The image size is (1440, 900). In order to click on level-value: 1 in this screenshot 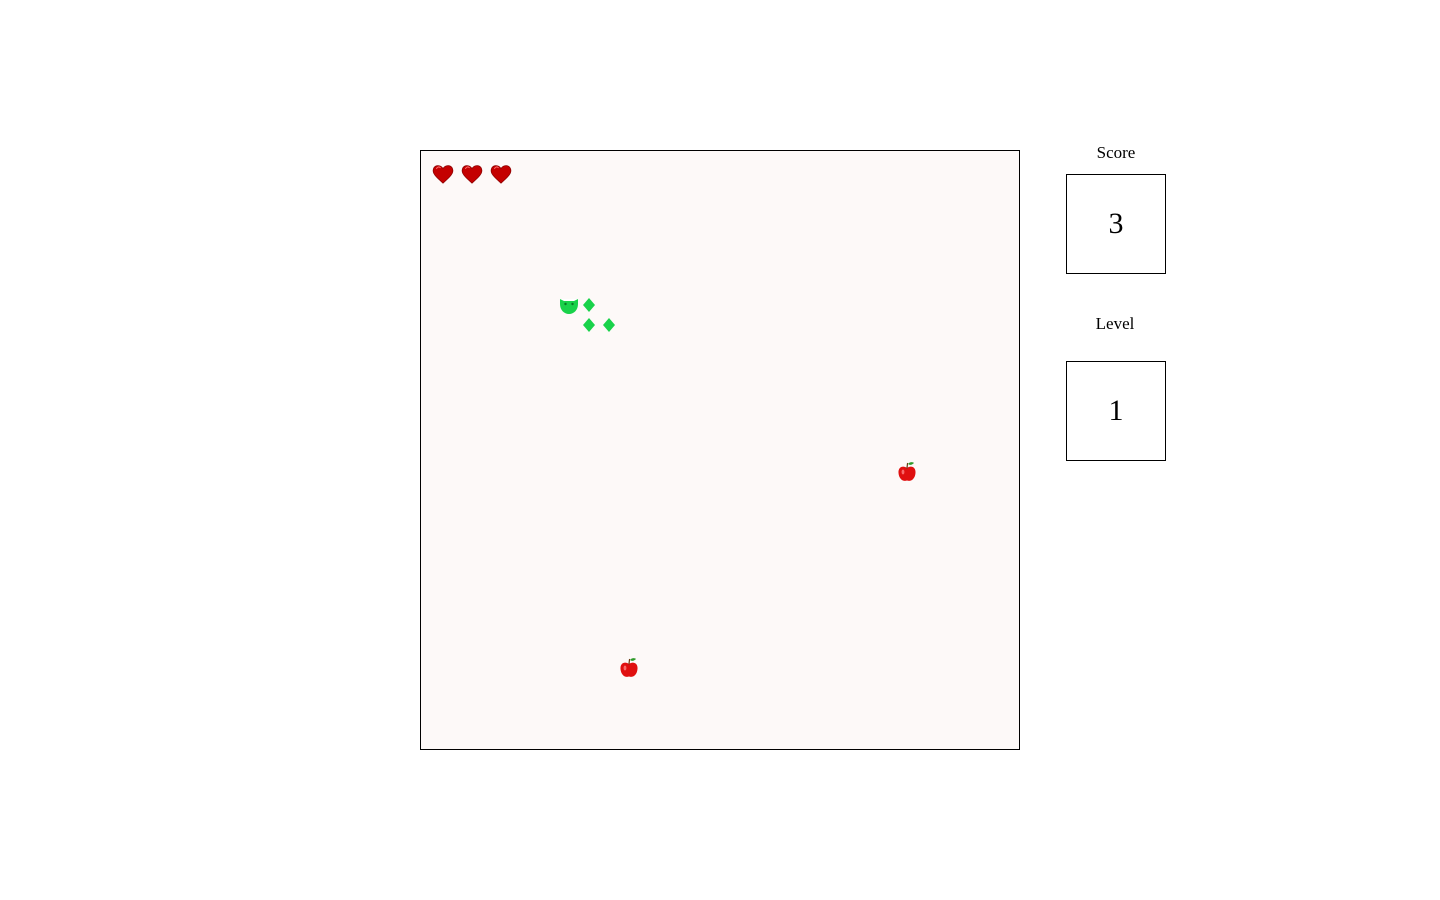, I will do `click(1116, 410)`.